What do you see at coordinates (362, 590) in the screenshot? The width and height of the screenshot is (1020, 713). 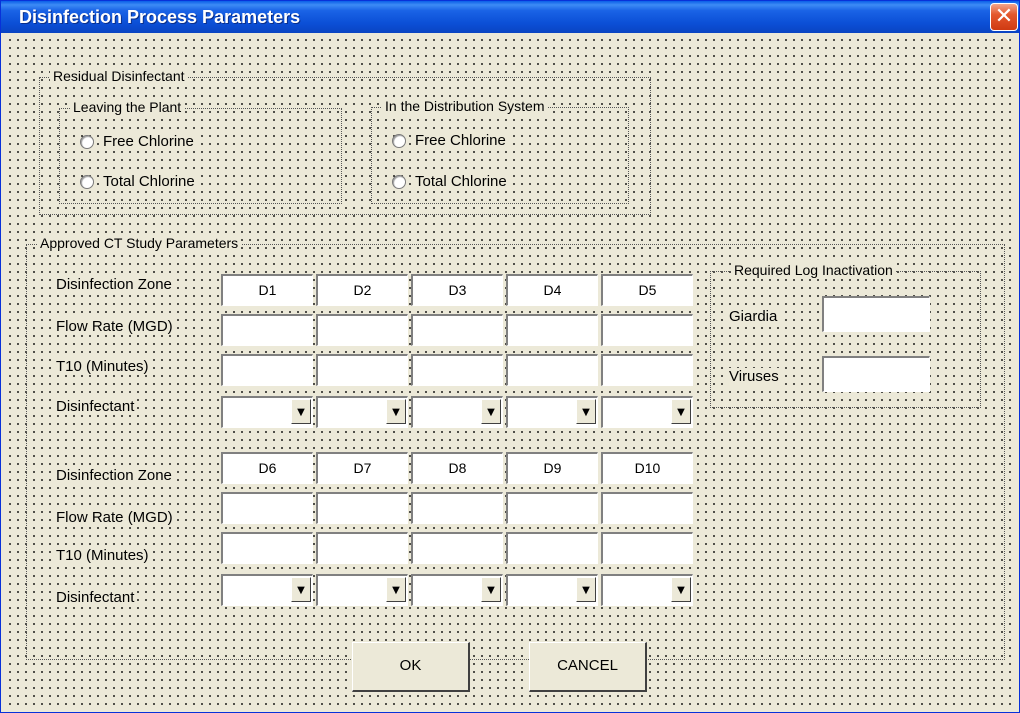 I see `disinfectant-select-d7: ▼` at bounding box center [362, 590].